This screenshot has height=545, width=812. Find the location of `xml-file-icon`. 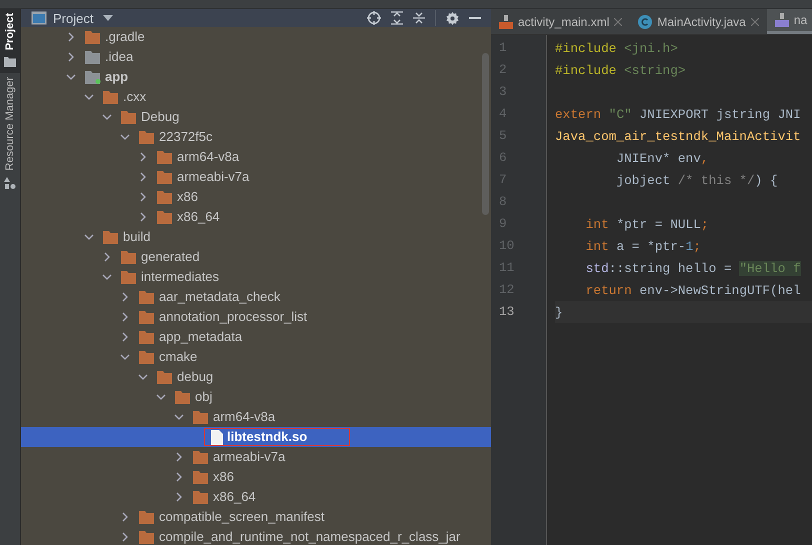

xml-file-icon is located at coordinates (506, 21).